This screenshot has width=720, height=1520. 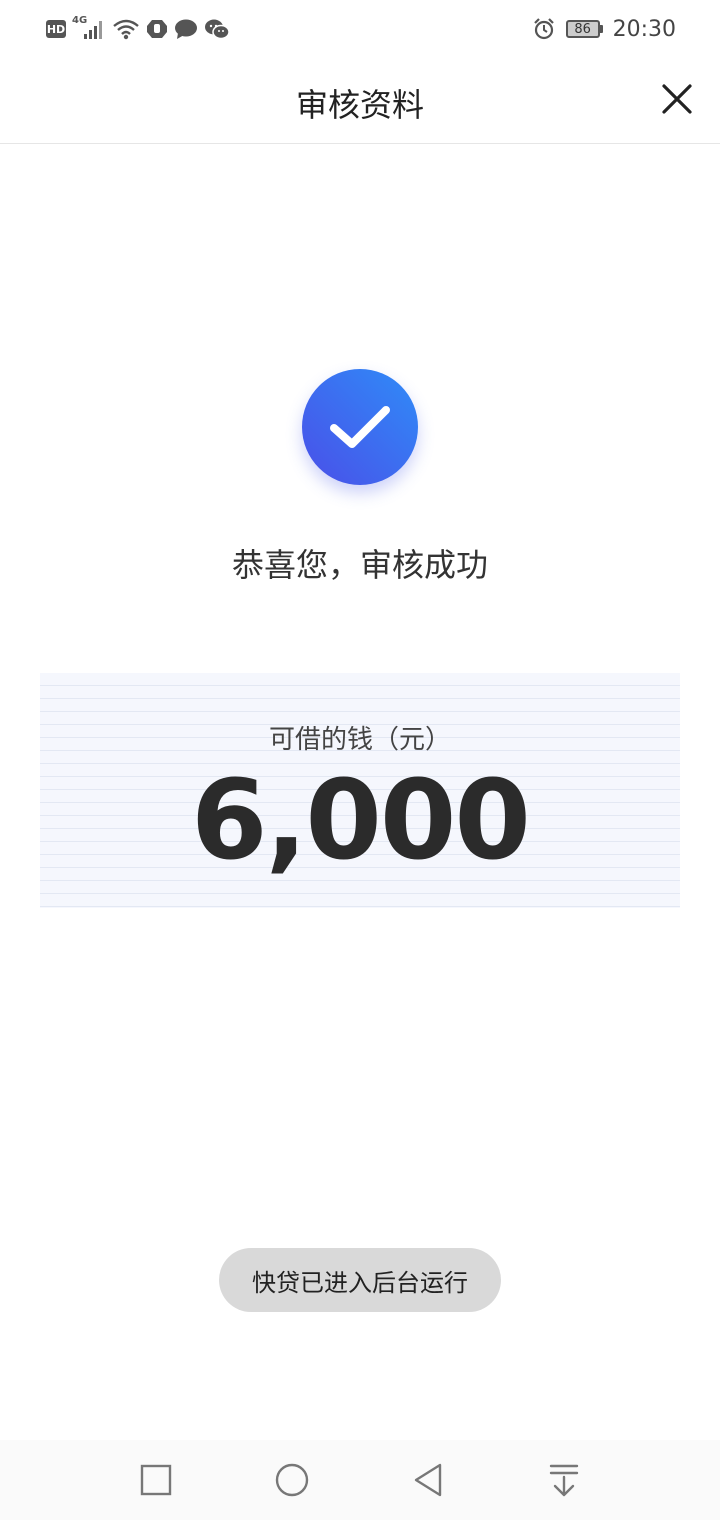 I want to click on recent-apps-button, so click(x=156, y=1480).